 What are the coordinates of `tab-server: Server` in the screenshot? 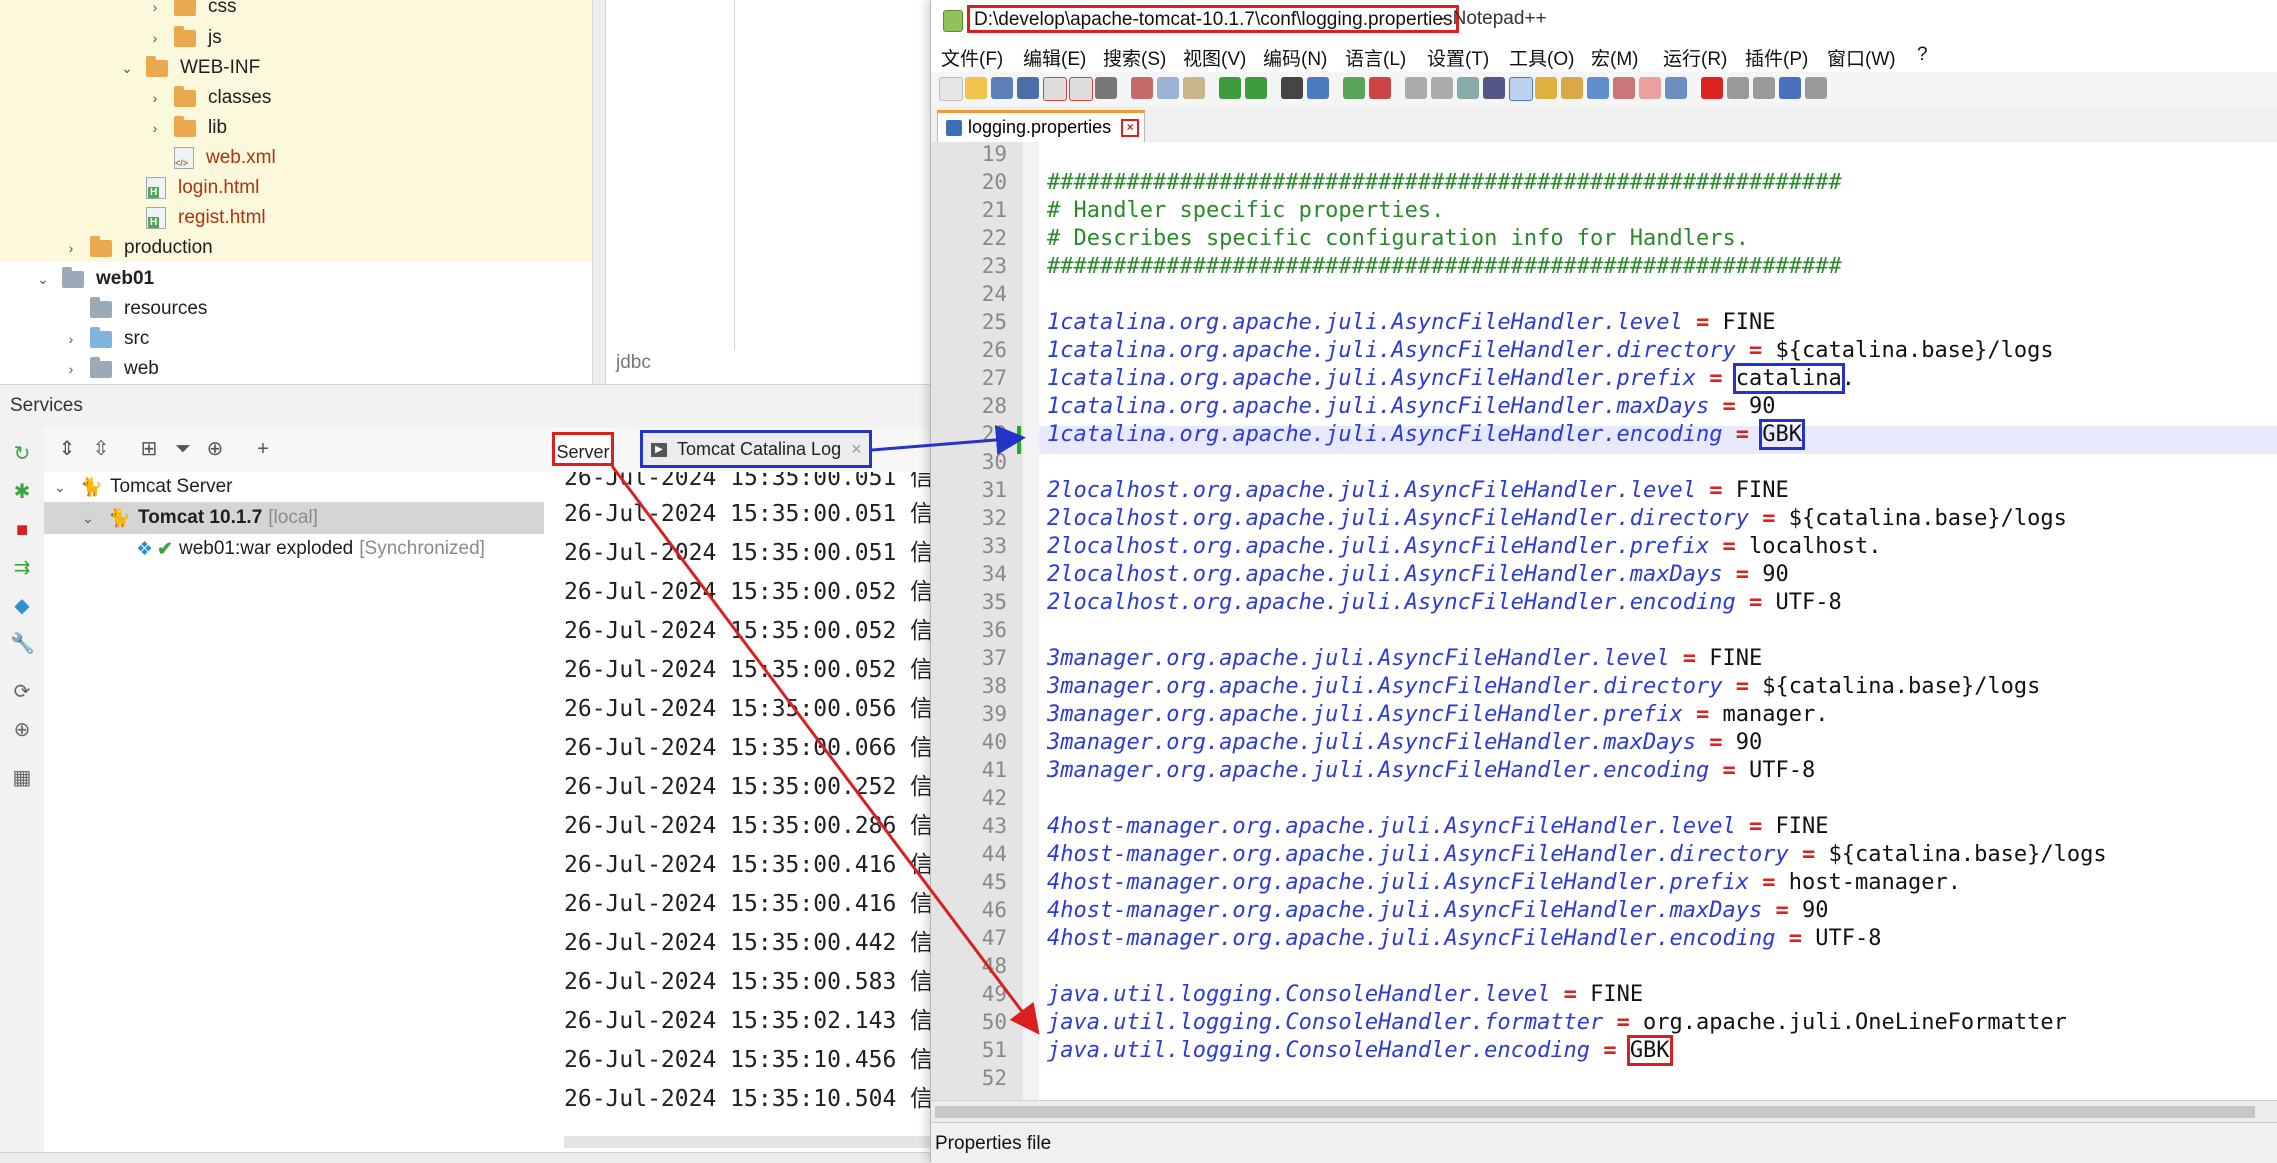 It's located at (583, 449).